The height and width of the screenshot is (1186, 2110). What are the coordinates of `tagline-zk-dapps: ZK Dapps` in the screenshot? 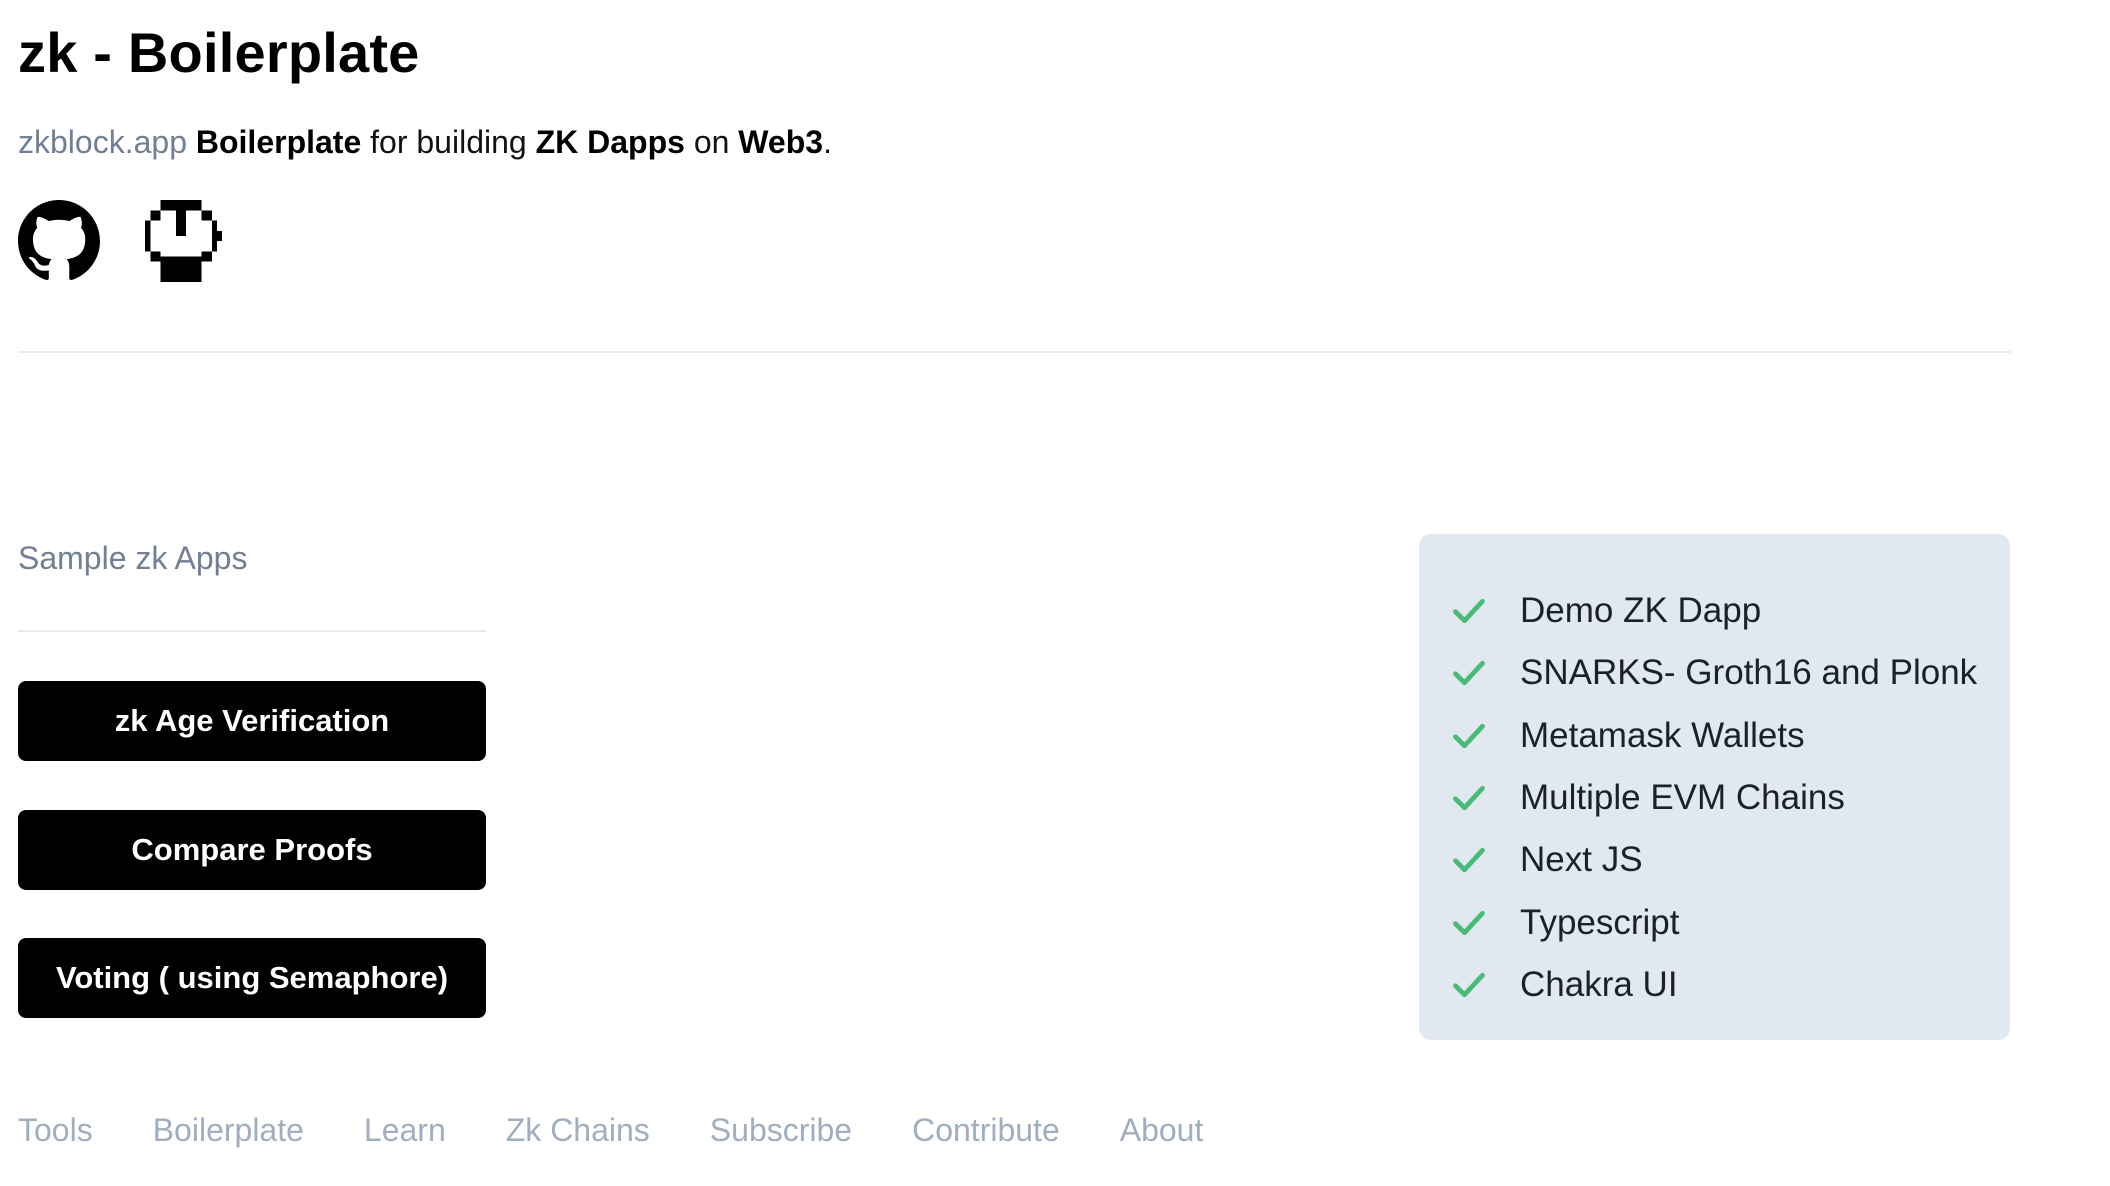 It's located at (610, 142).